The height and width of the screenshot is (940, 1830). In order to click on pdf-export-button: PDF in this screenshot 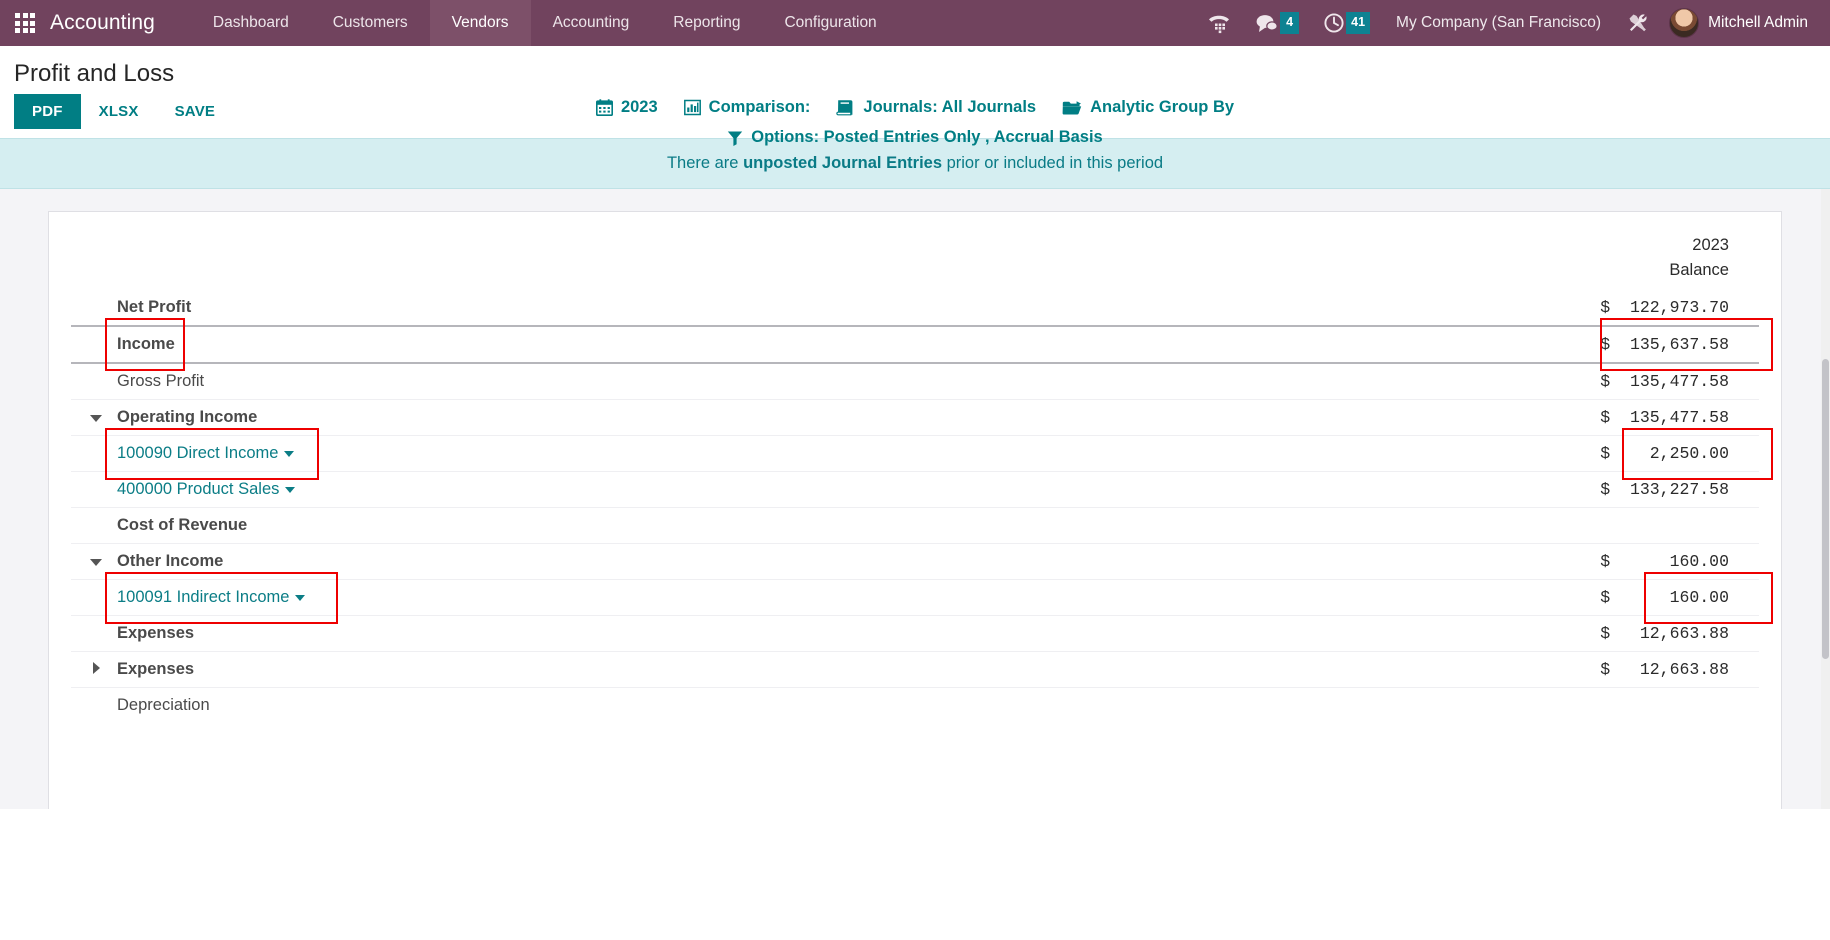, I will do `click(47, 111)`.